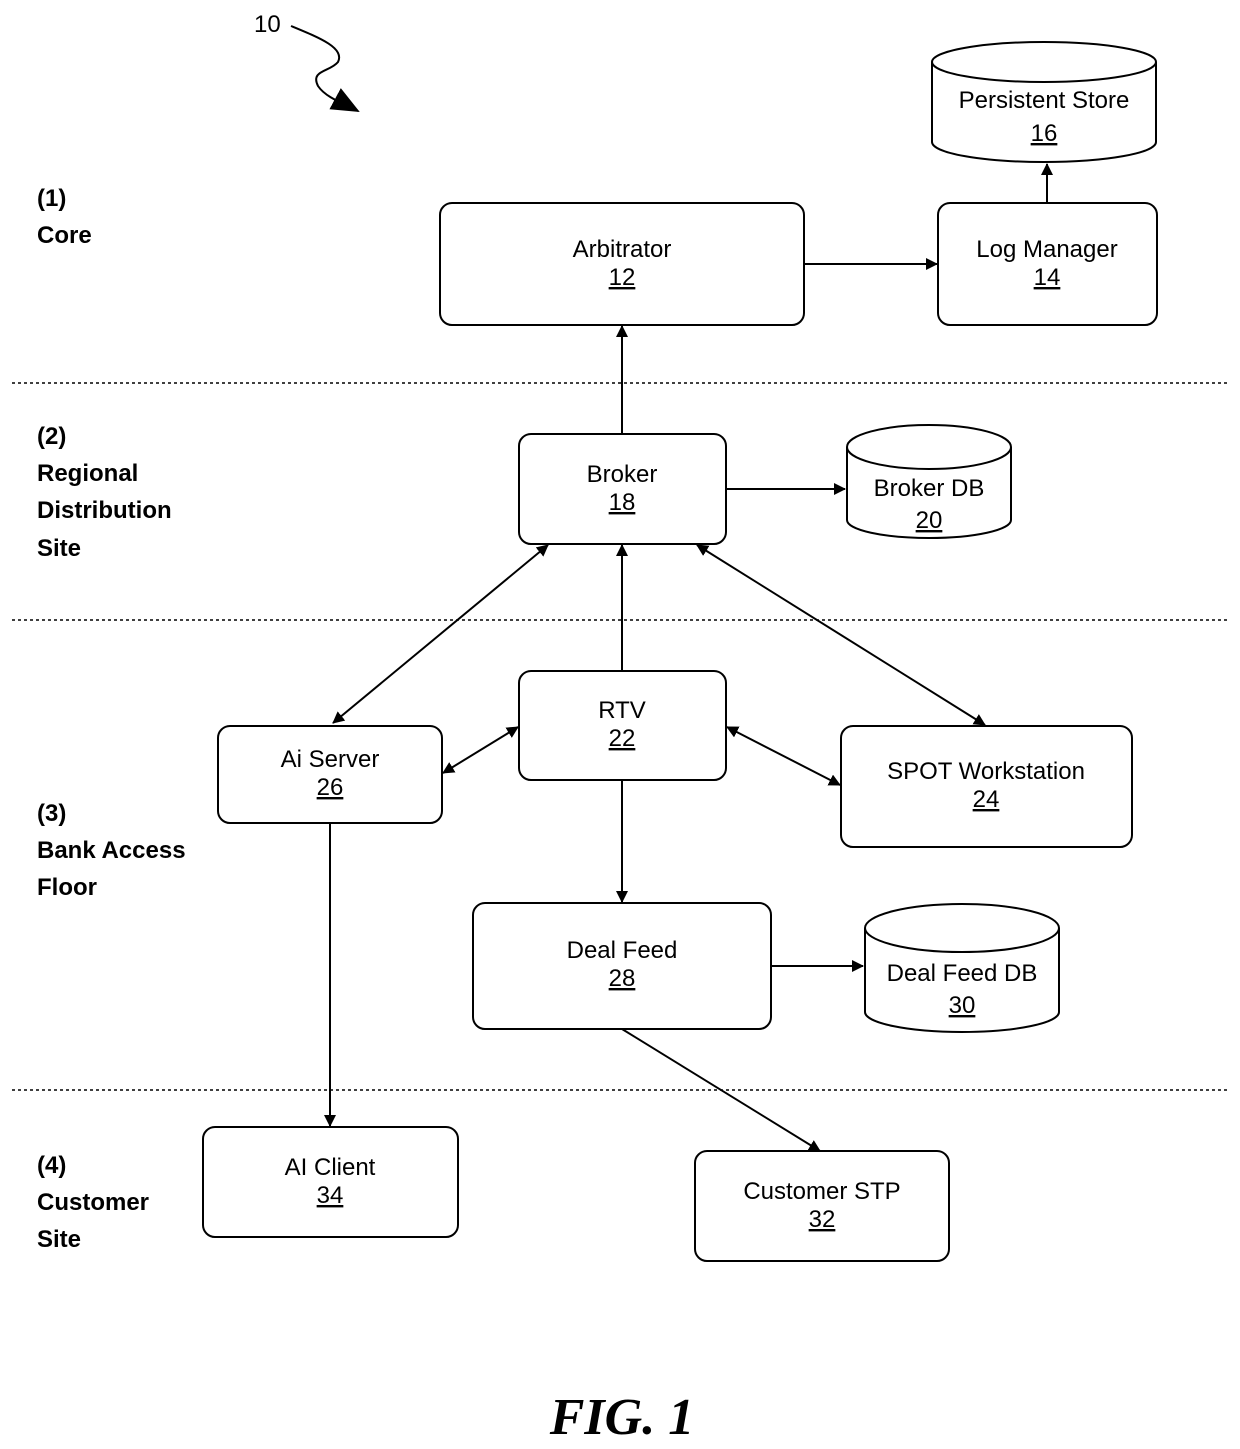  What do you see at coordinates (51, 813) in the screenshot?
I see `tier-number: (3)` at bounding box center [51, 813].